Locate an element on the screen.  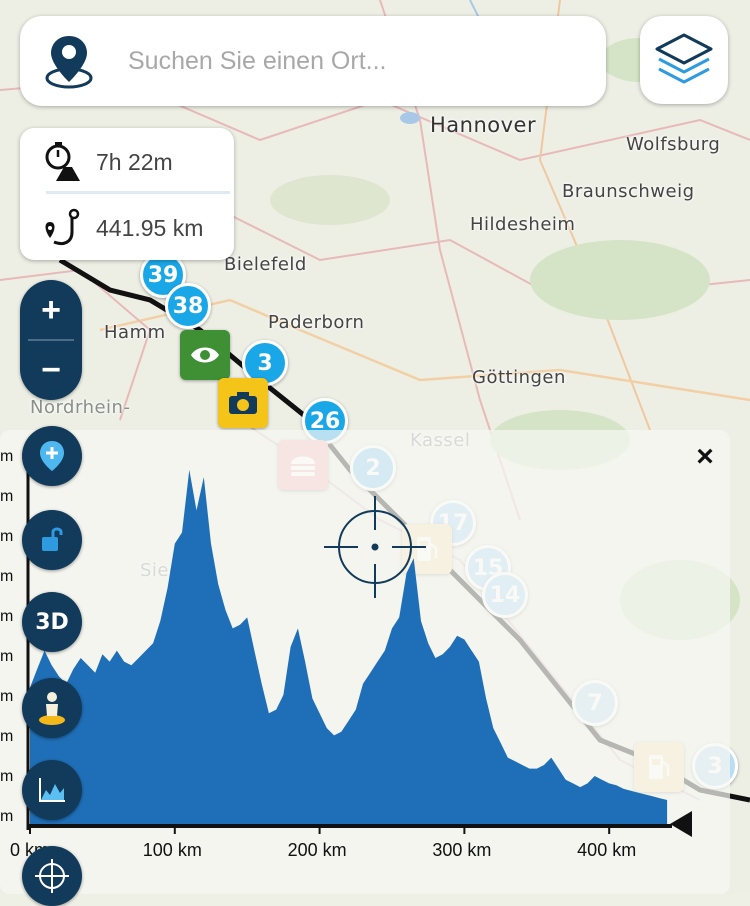
search-input is located at coordinates (343, 61).